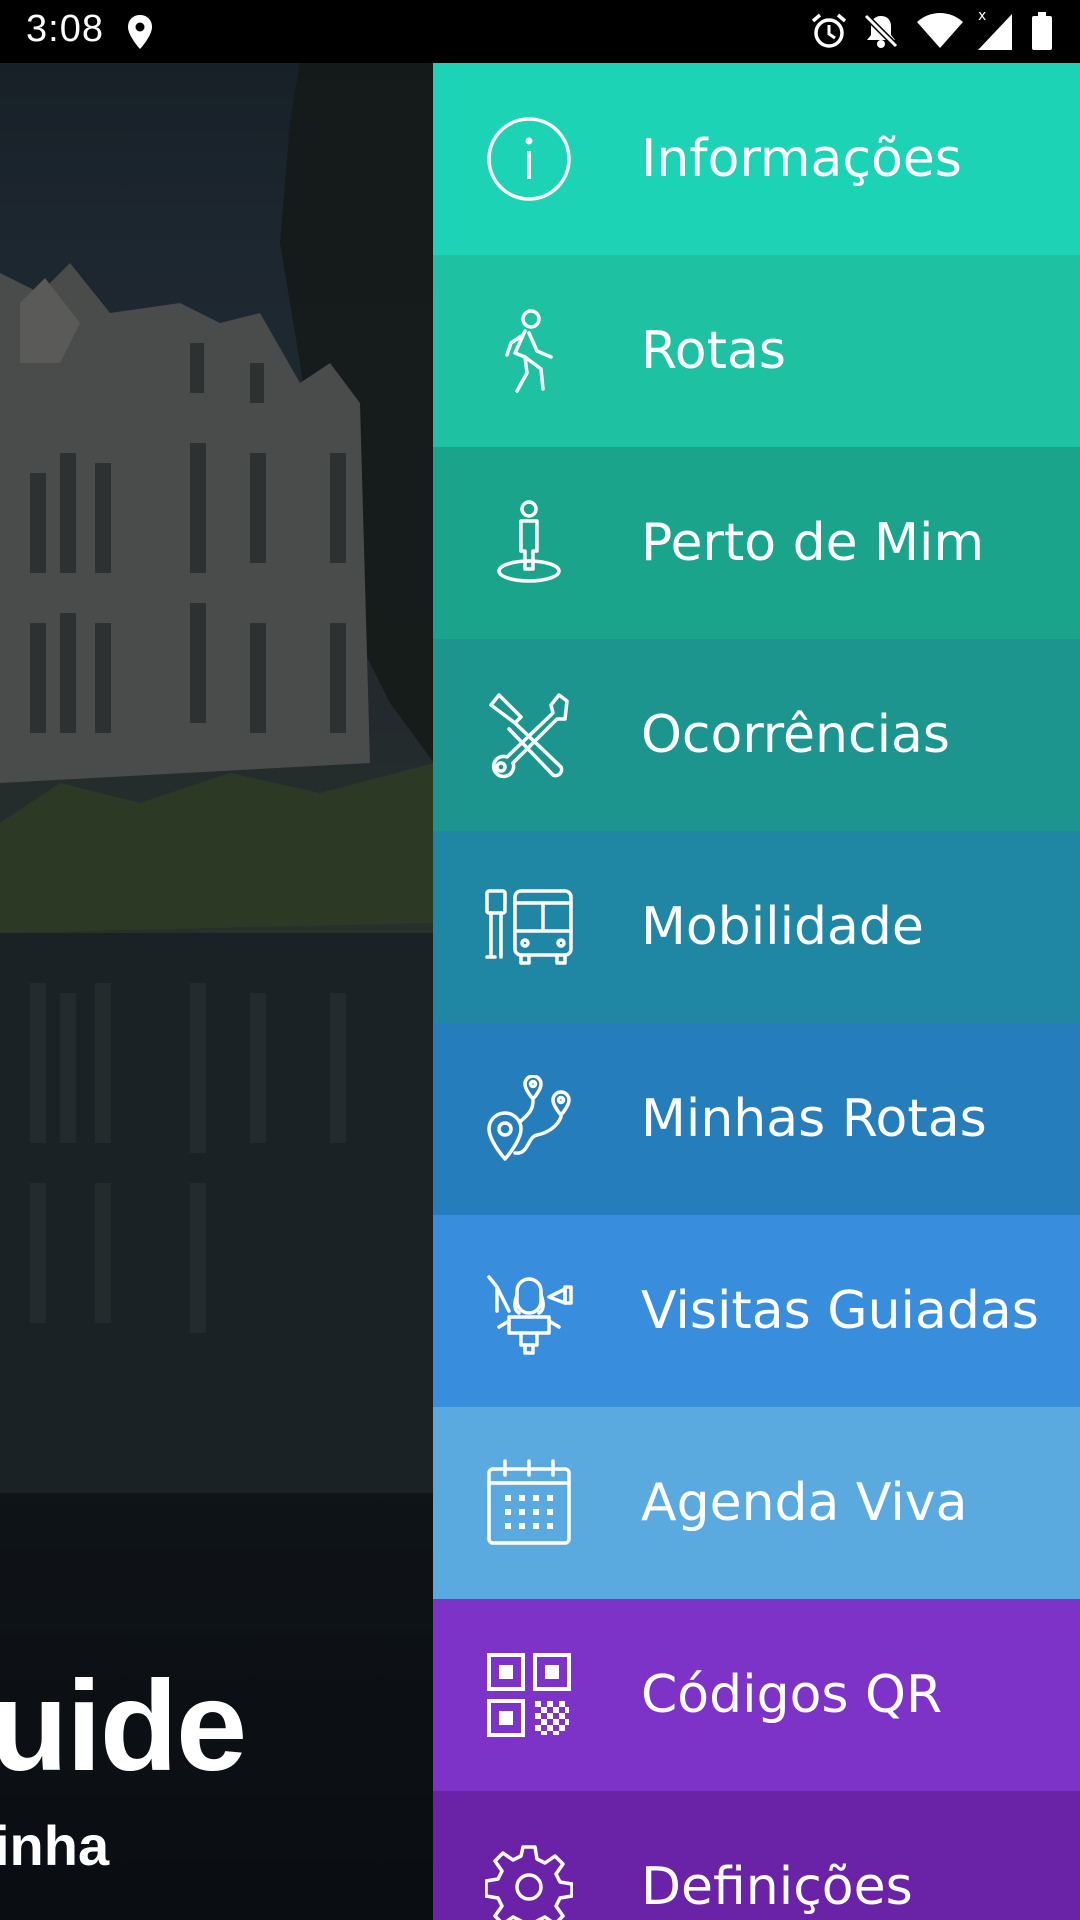 Image resolution: width=1080 pixels, height=1920 pixels. Describe the element at coordinates (65, 29) in the screenshot. I see `status-time: 3:08` at that location.